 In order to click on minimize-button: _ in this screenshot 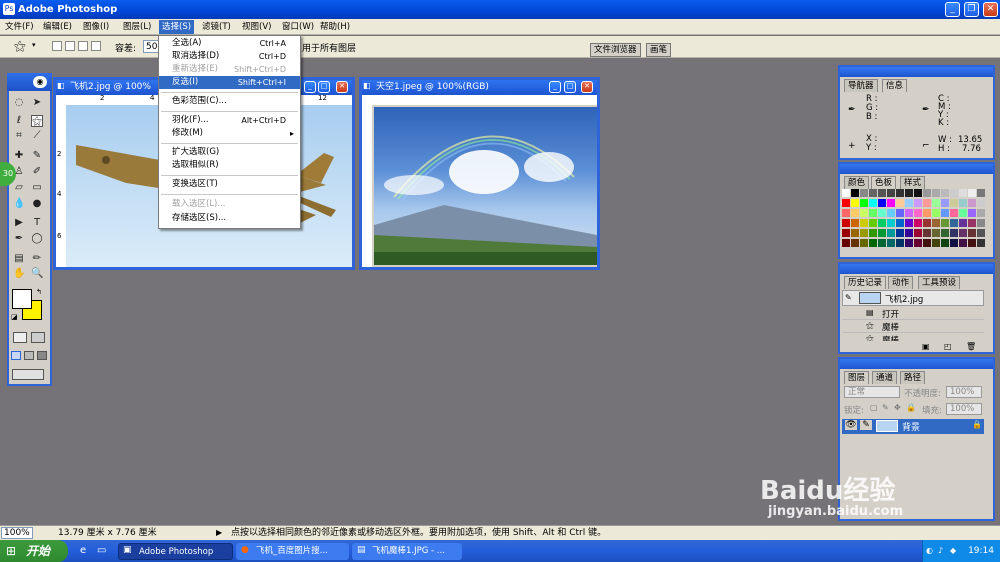, I will do `click(952, 9)`.